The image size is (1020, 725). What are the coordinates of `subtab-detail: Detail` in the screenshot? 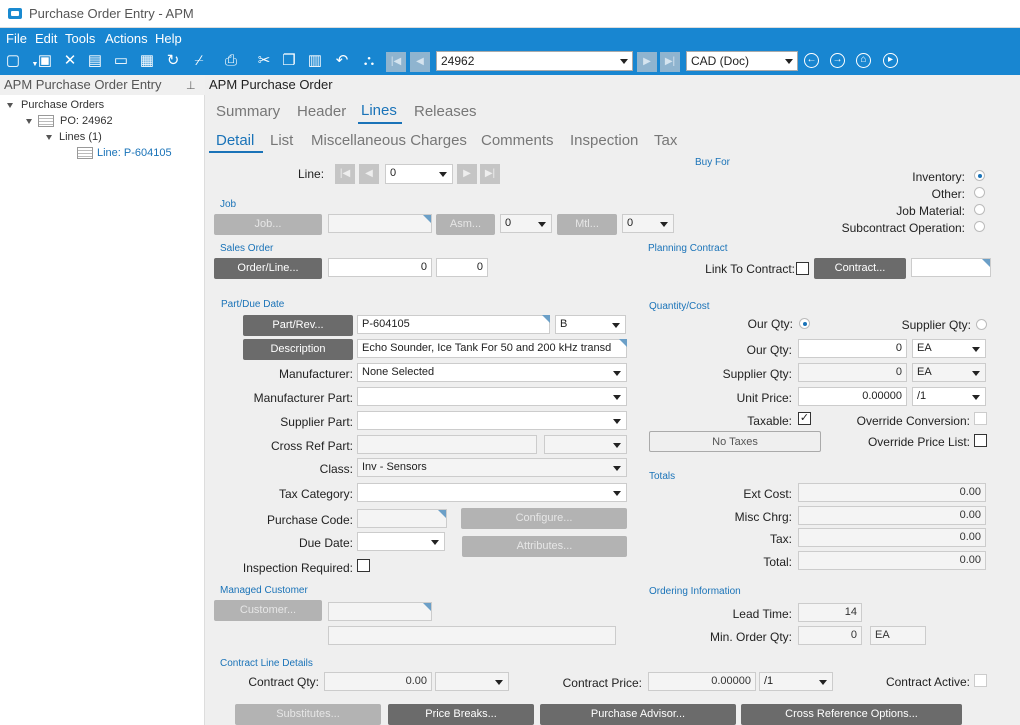 It's located at (235, 140).